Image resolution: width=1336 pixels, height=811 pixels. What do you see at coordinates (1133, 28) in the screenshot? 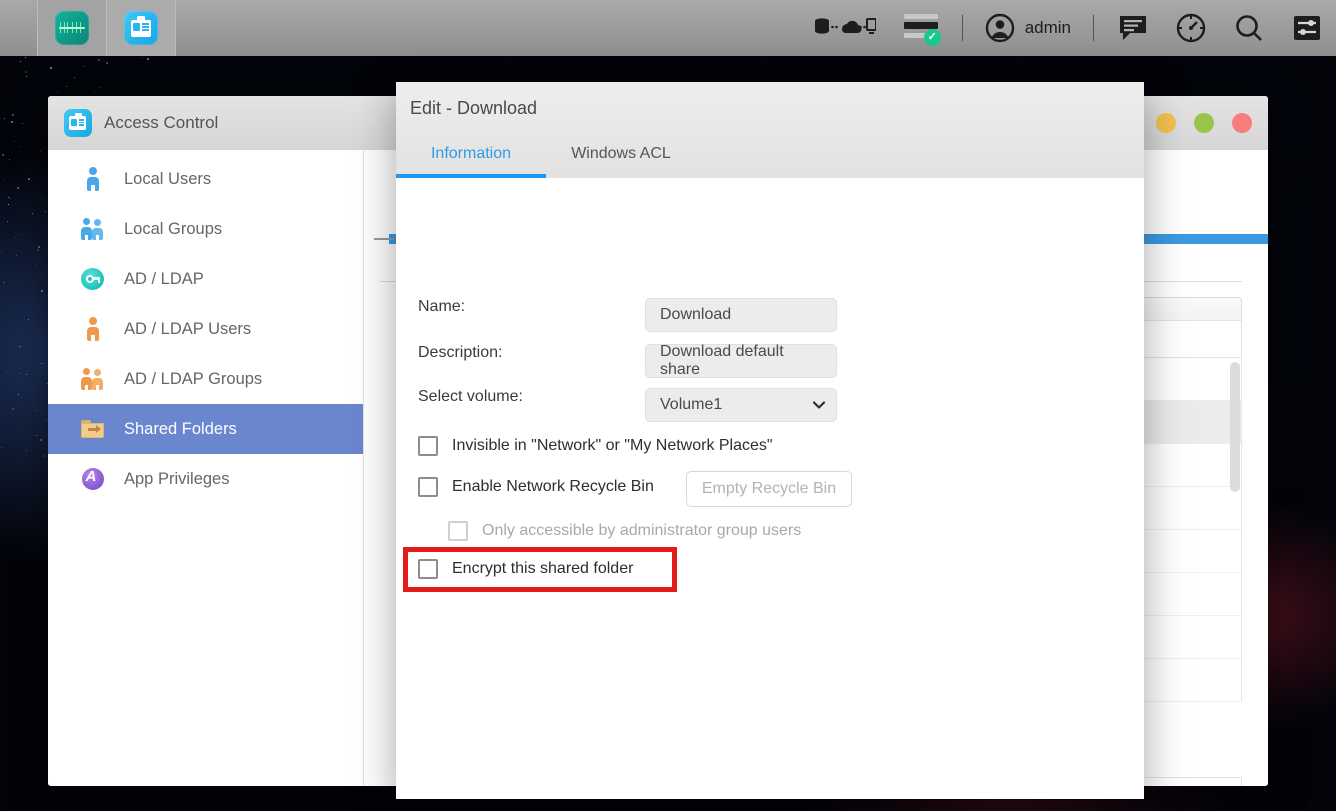
I see `notification-chat-icon` at bounding box center [1133, 28].